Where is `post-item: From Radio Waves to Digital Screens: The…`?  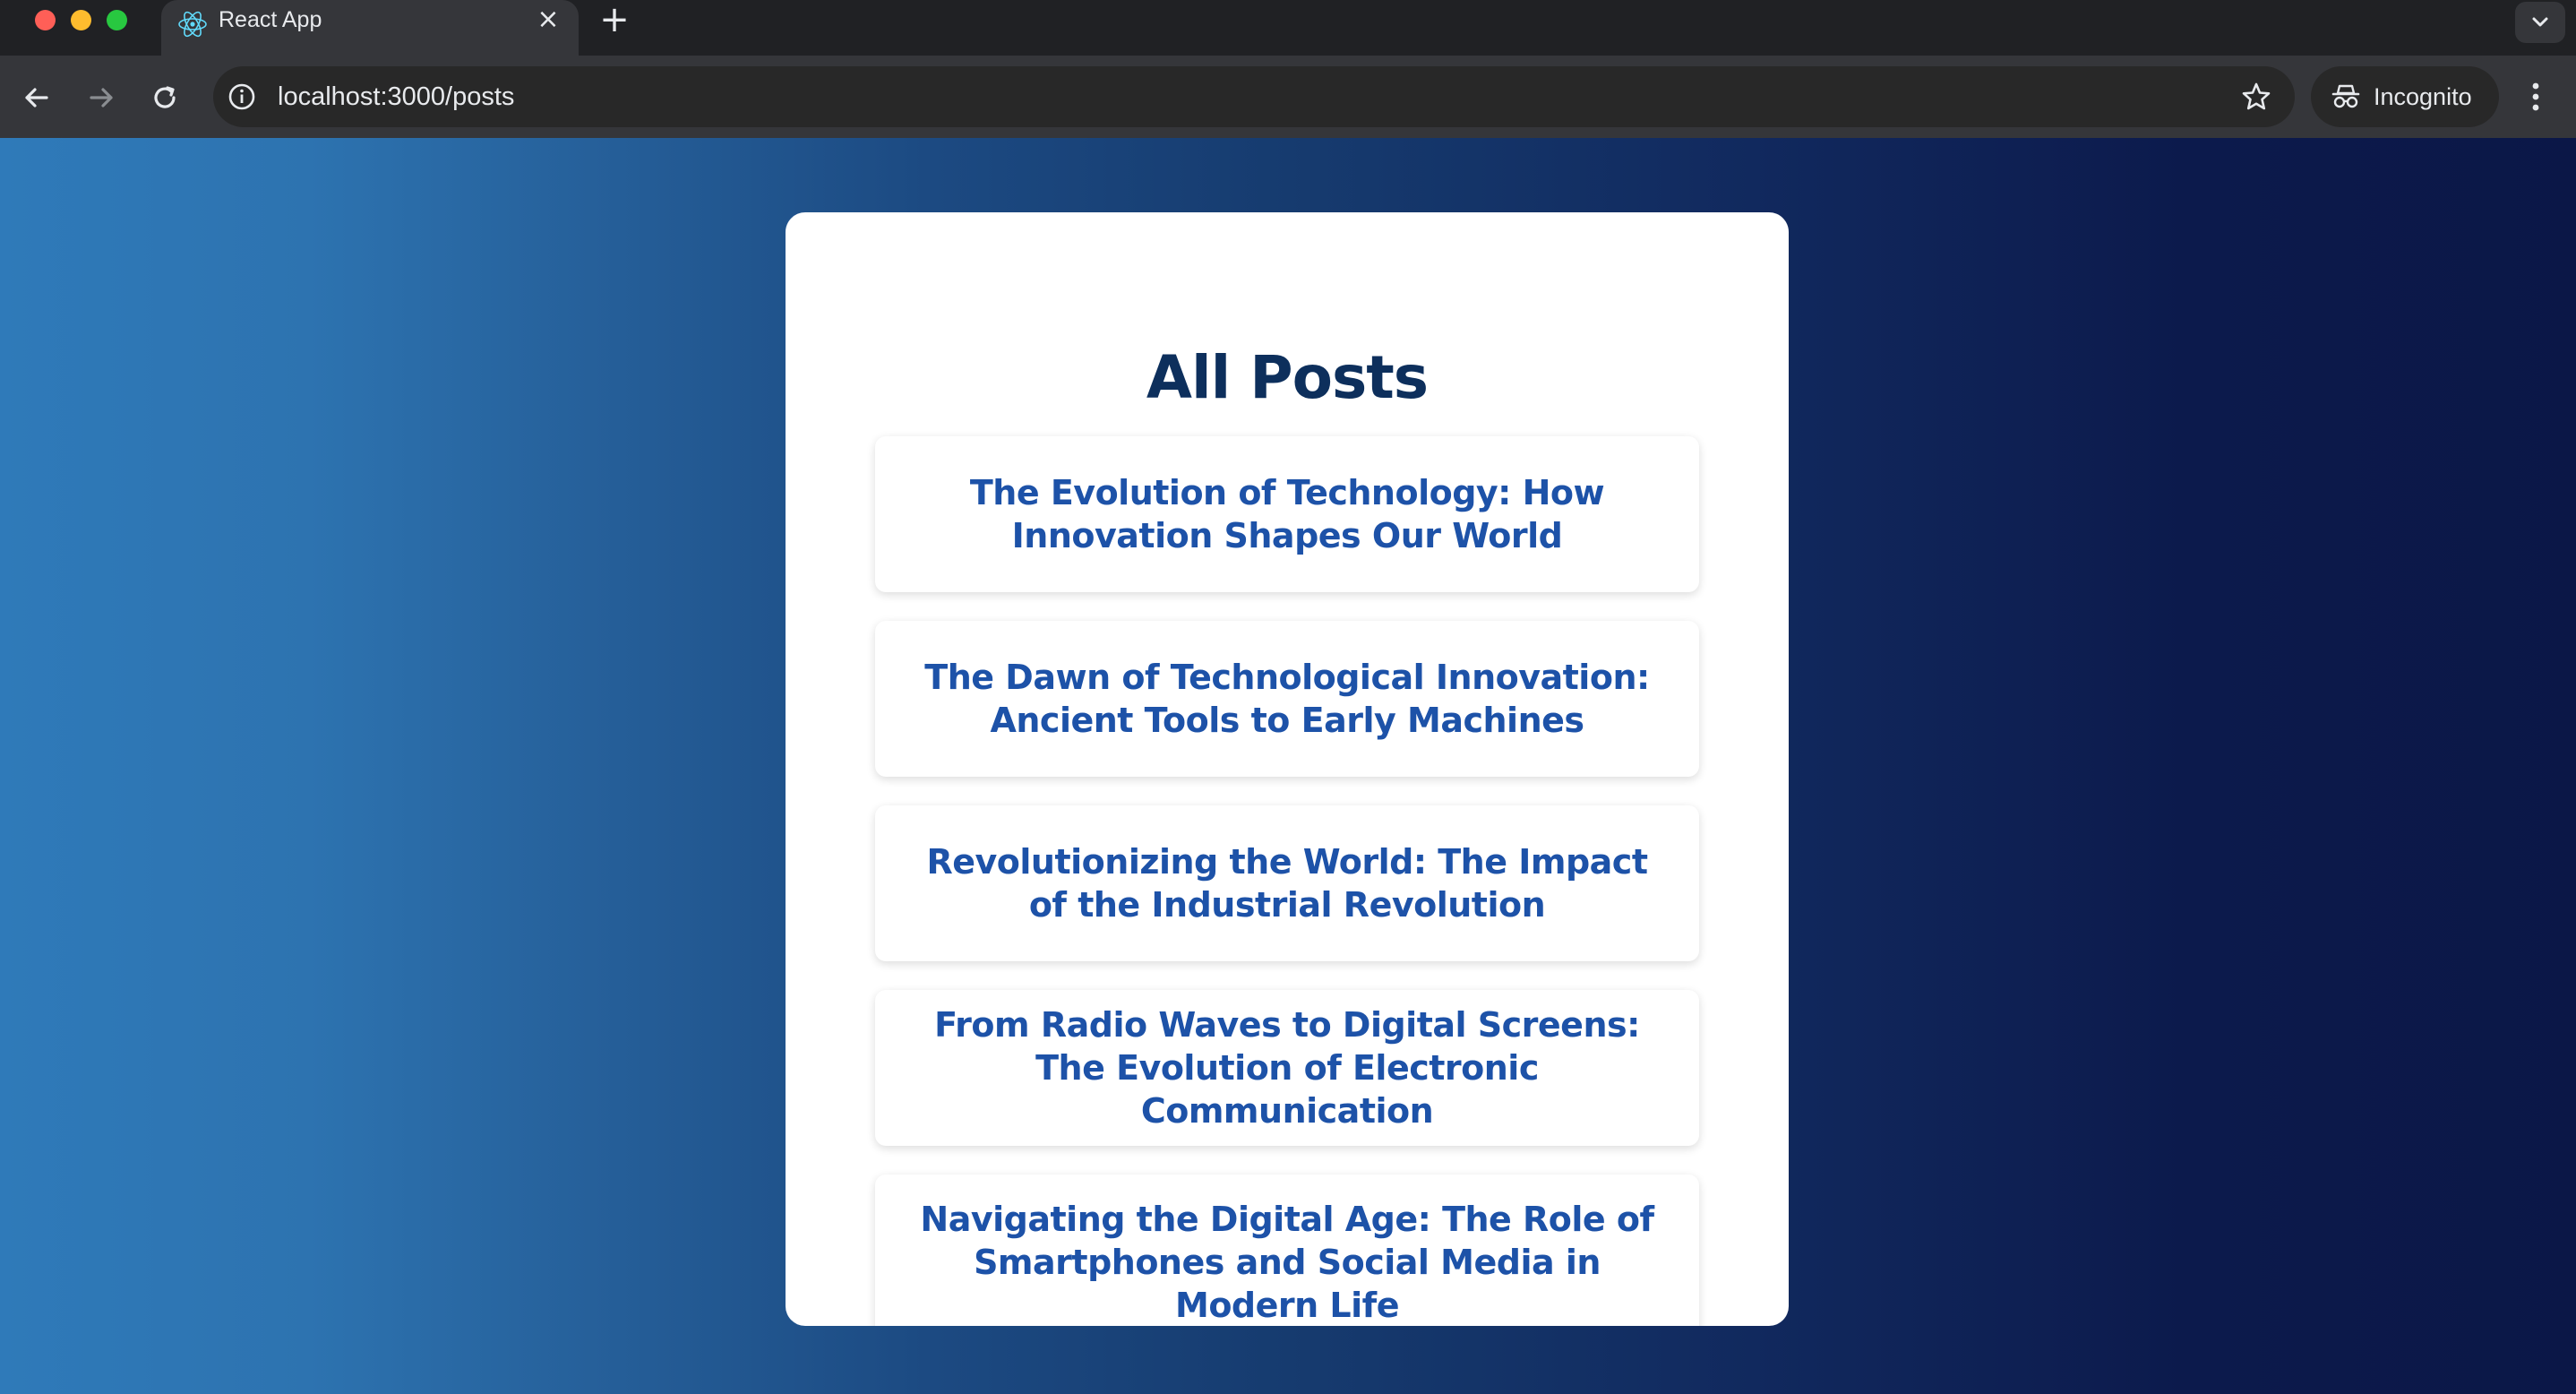 post-item: From Radio Waves to Digital Screens: The… is located at coordinates (1287, 1068).